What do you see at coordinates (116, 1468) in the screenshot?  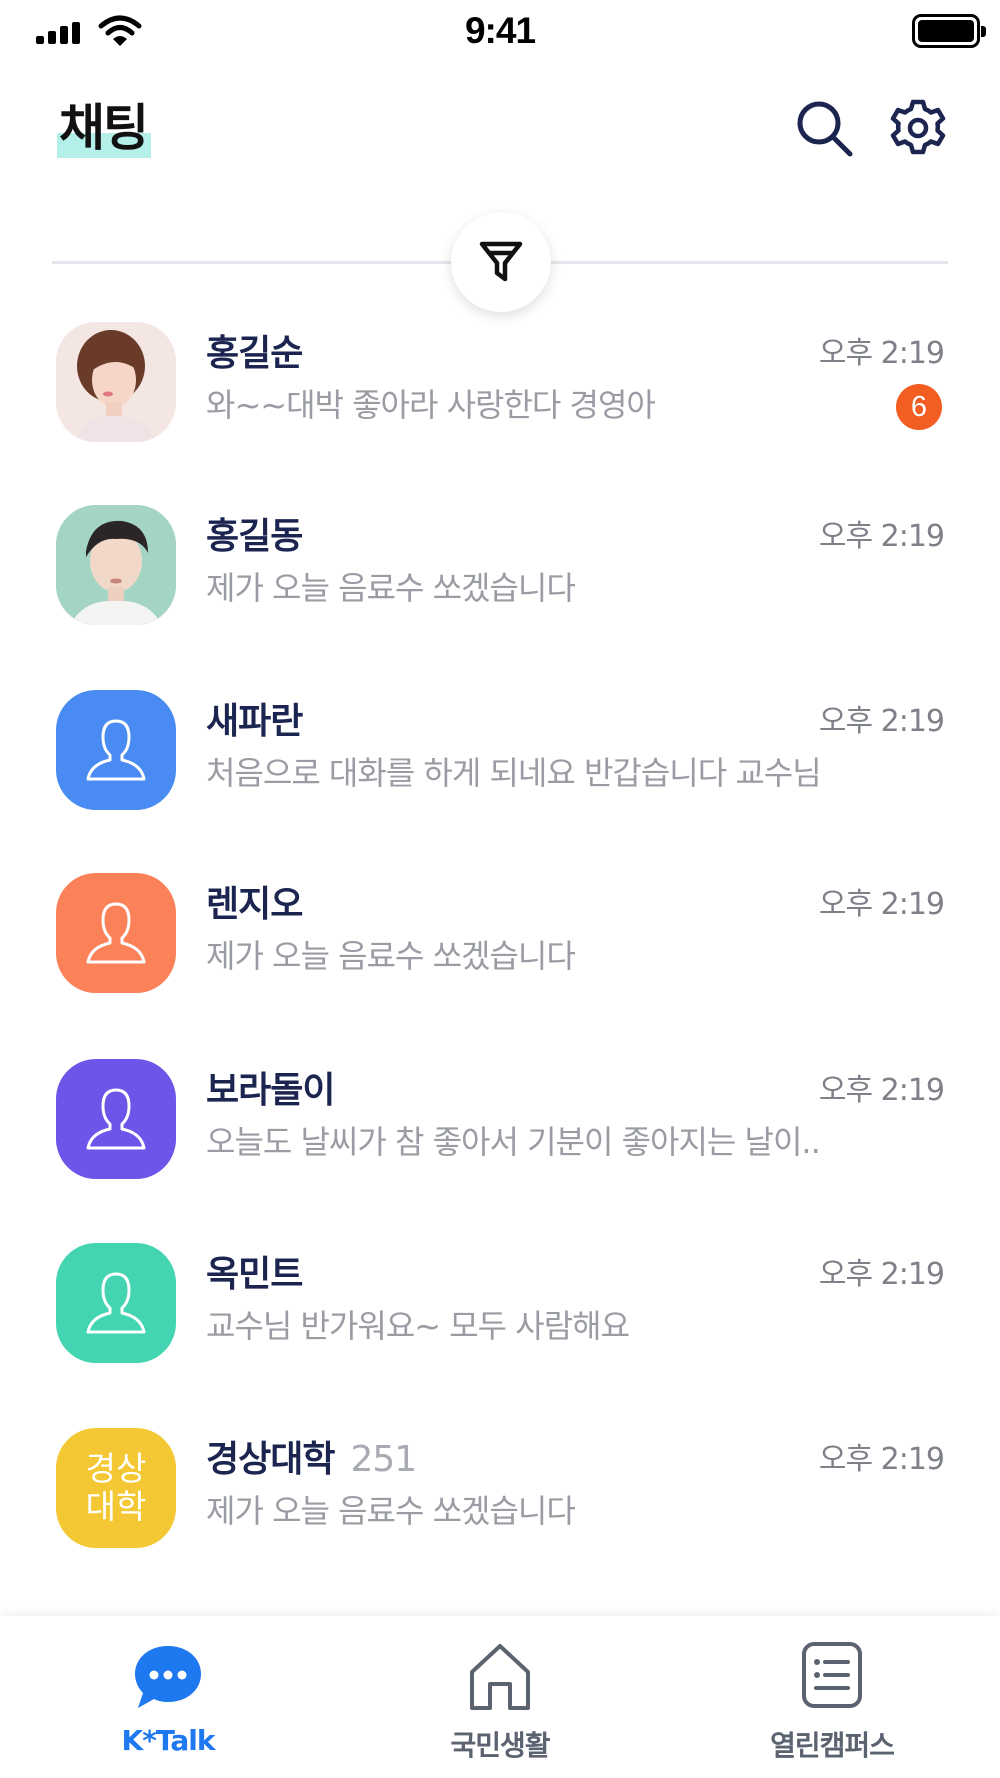 I see `avatar-text-line1: 경상` at bounding box center [116, 1468].